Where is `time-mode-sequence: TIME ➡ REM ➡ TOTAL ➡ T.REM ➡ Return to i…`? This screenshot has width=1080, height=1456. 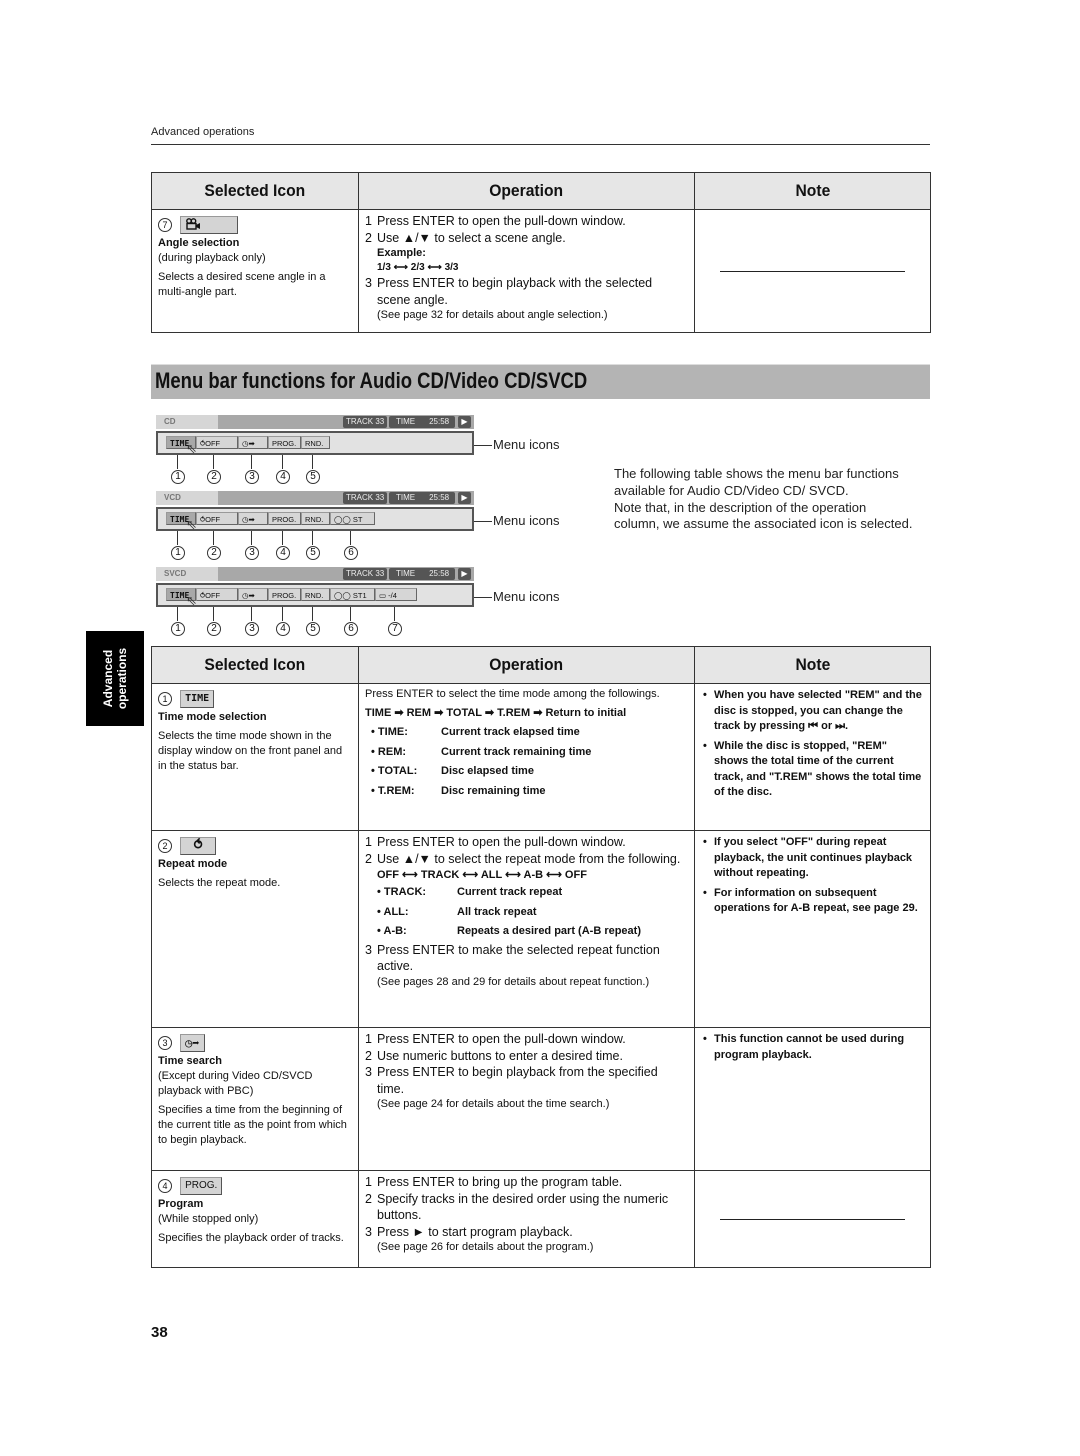 time-mode-sequence: TIME ➡ REM ➡ TOTAL ➡ T.REM ➡ Return to i… is located at coordinates (496, 712).